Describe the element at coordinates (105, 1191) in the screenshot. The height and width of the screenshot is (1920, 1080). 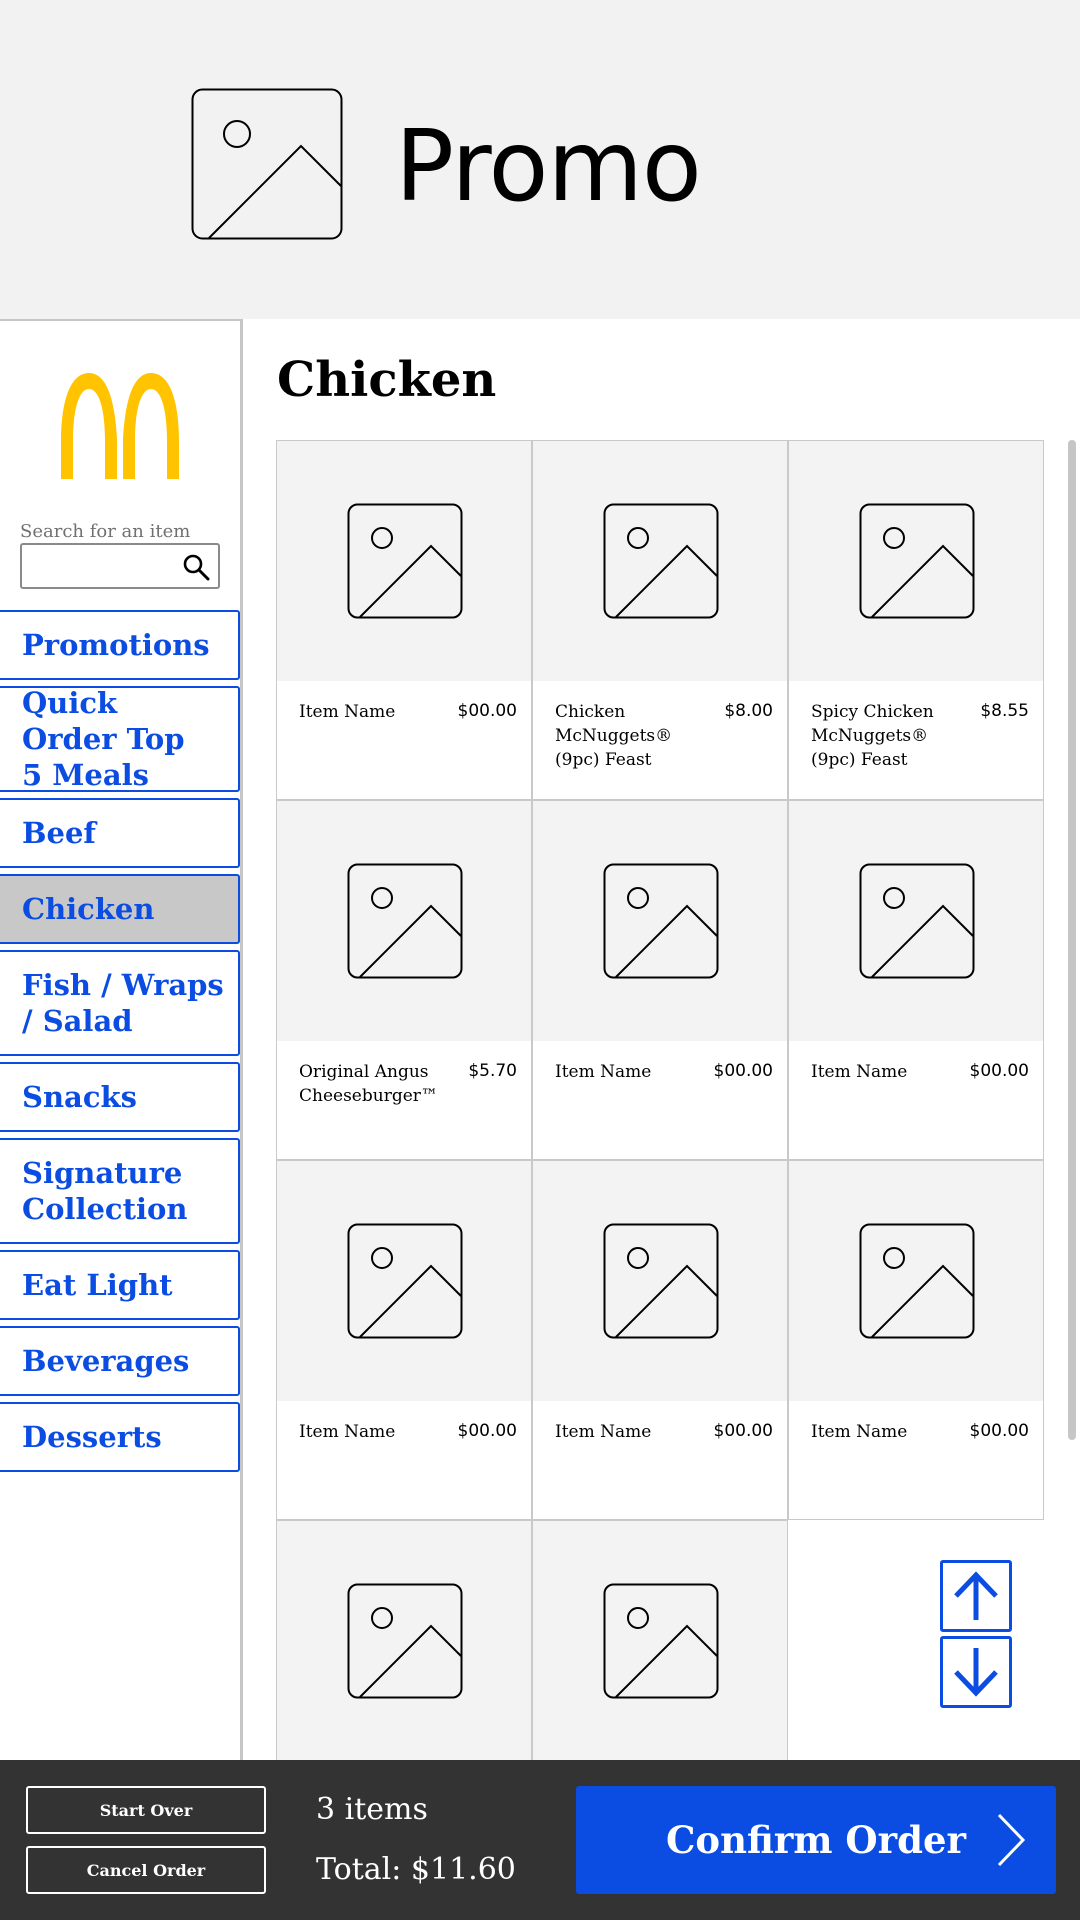
I see `category-label: Signature Collection` at that location.